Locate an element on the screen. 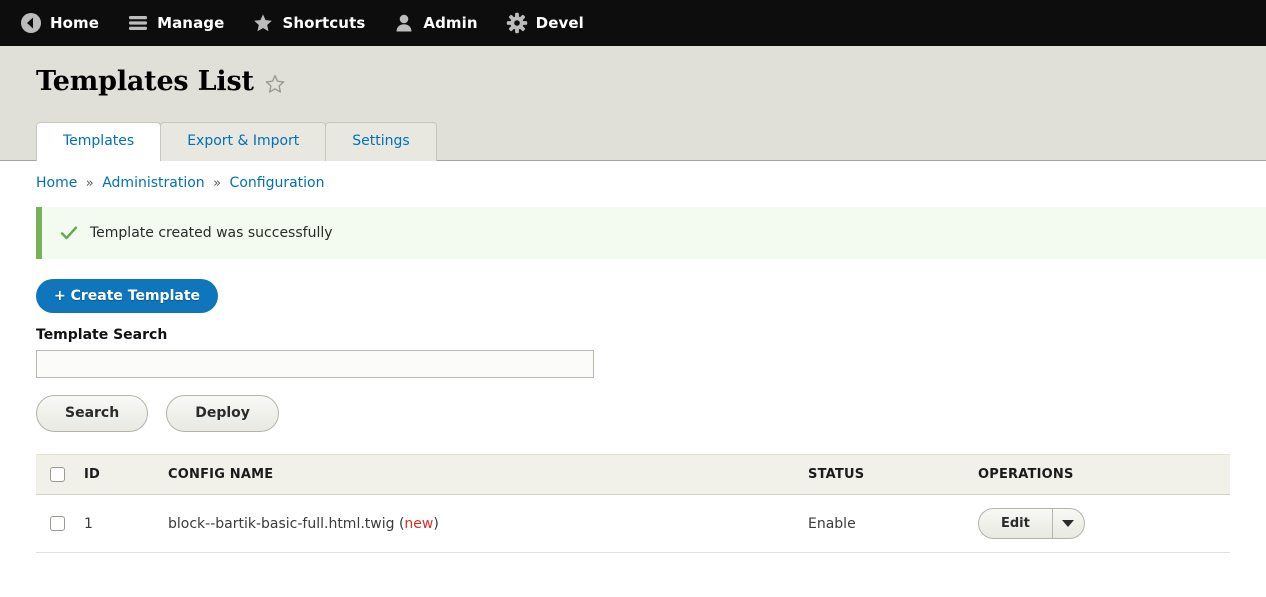  toolbar-item-home: Home is located at coordinates (59, 23).